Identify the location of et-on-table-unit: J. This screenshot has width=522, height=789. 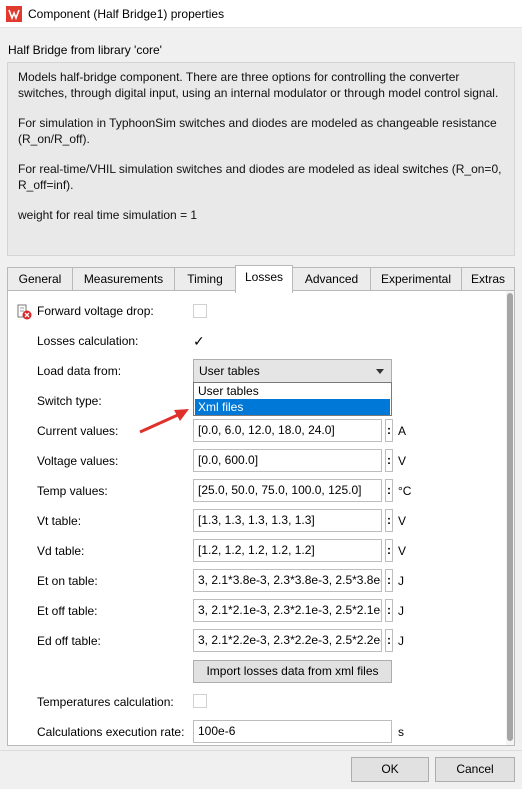
(401, 581).